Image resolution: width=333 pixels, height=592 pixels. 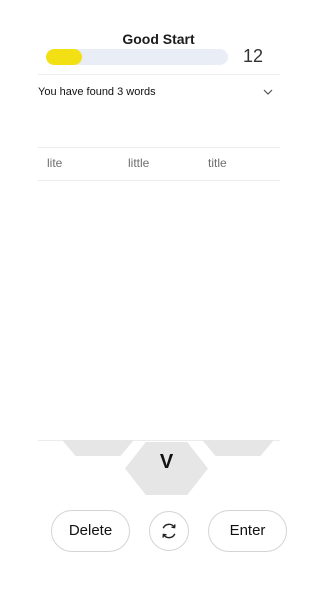 I want to click on found-word: little, so click(x=139, y=163).